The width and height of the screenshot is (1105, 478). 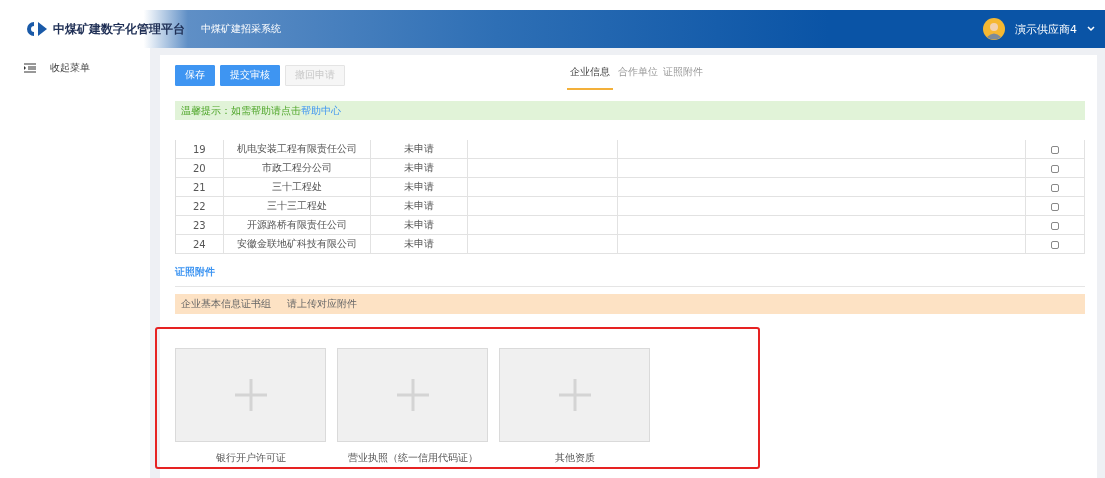 What do you see at coordinates (70, 68) in the screenshot?
I see `collapse-menu-label: 收起菜单` at bounding box center [70, 68].